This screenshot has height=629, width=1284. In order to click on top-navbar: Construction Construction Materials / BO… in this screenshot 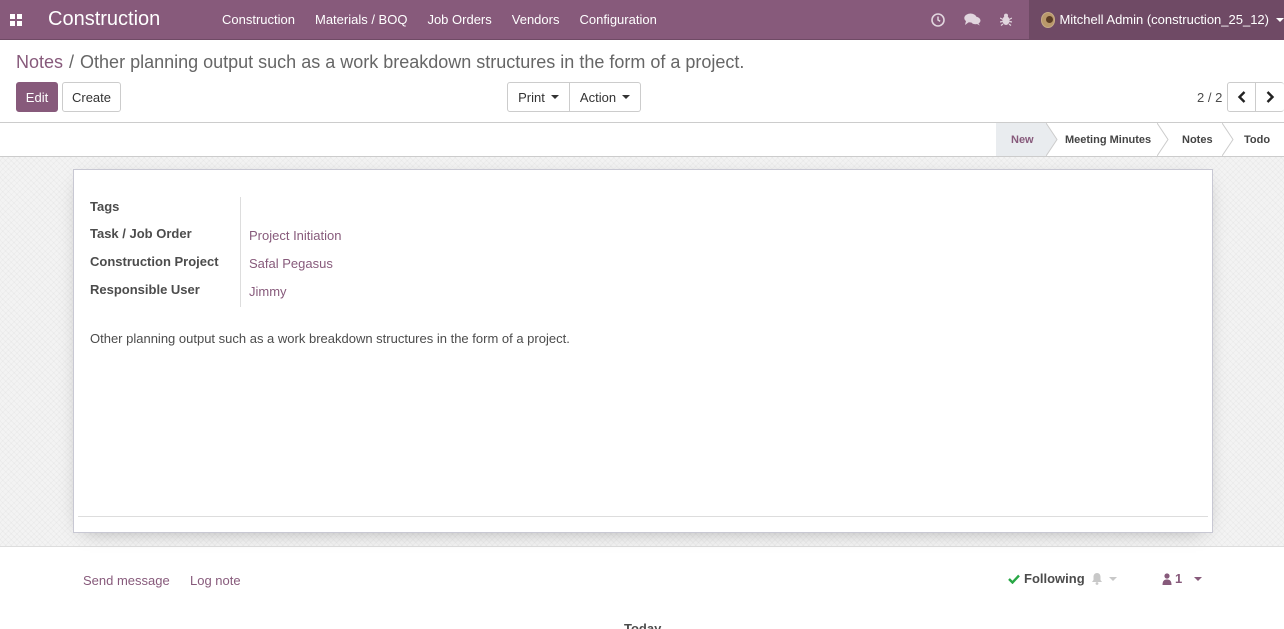, I will do `click(642, 20)`.